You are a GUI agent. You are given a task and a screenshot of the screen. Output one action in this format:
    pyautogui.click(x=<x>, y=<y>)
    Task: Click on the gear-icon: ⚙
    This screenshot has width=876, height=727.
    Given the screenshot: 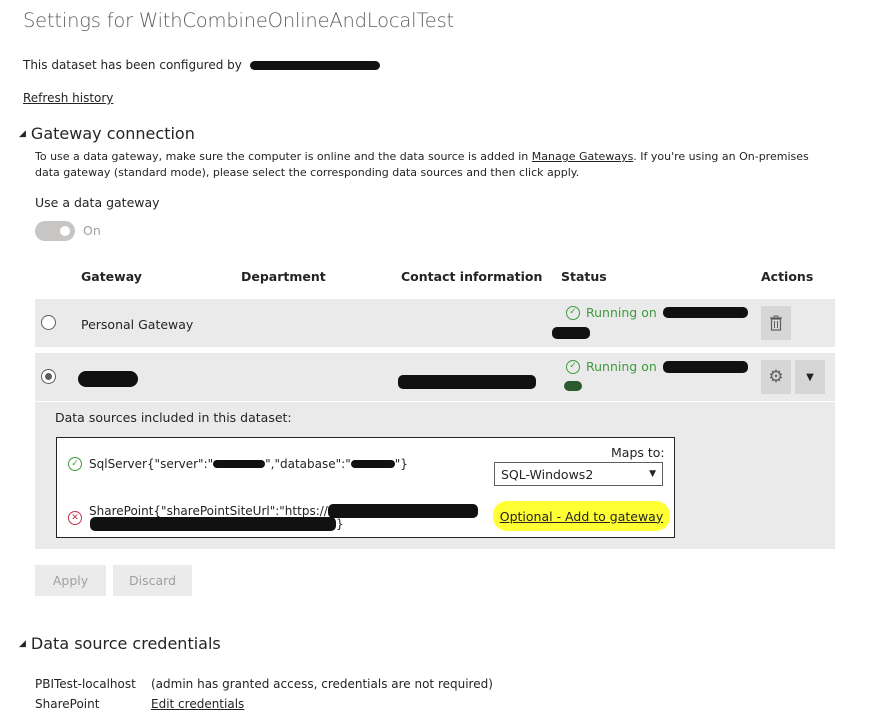 What is the action you would take?
    pyautogui.click(x=776, y=377)
    